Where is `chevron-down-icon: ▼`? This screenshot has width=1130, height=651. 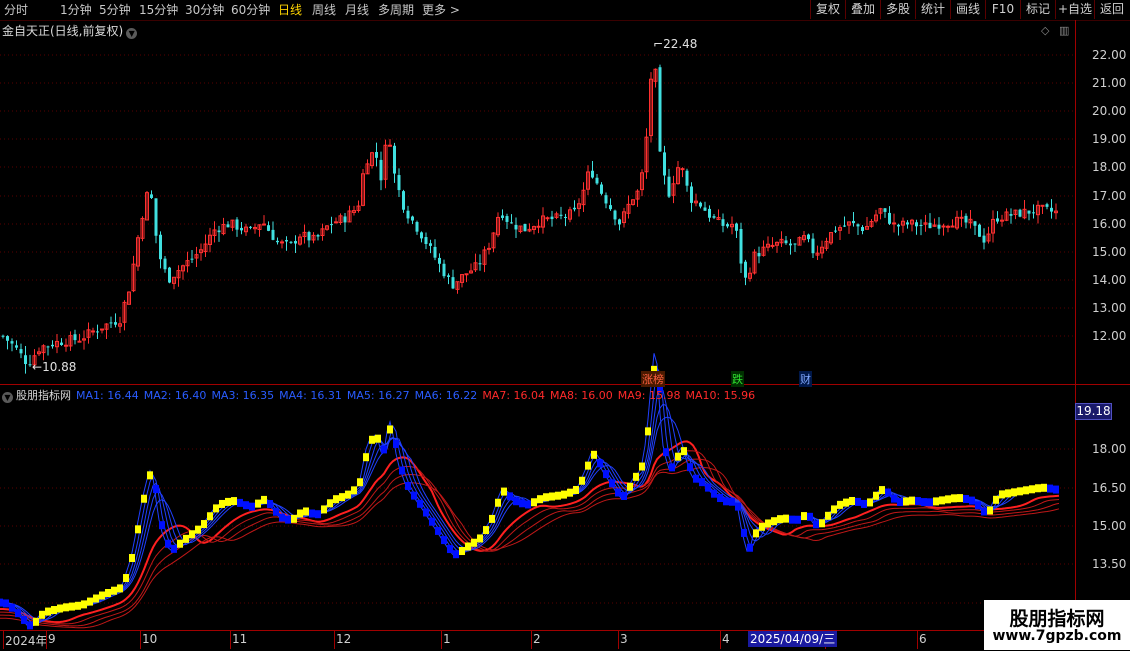
chevron-down-icon: ▼ is located at coordinates (7, 397).